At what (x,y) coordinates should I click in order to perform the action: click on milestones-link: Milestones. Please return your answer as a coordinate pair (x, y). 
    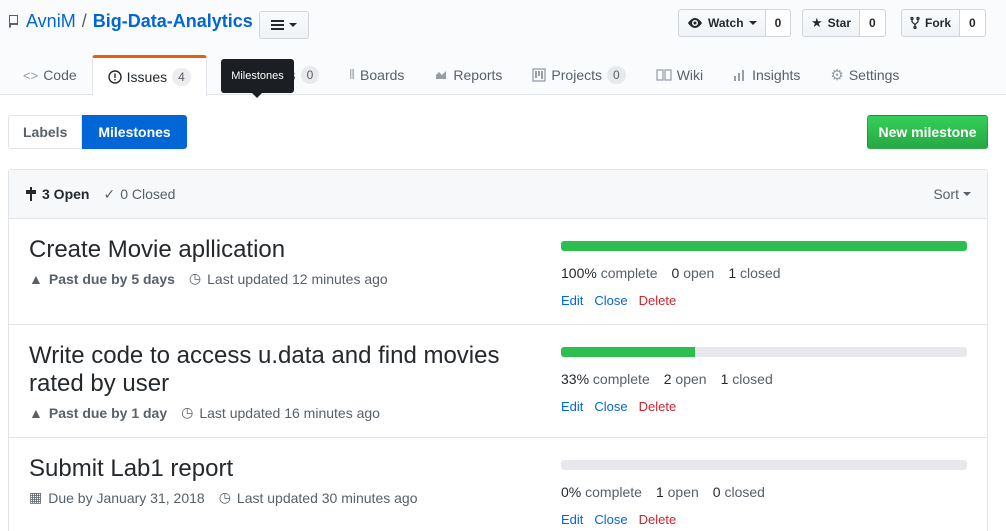
    Looking at the image, I should click on (134, 132).